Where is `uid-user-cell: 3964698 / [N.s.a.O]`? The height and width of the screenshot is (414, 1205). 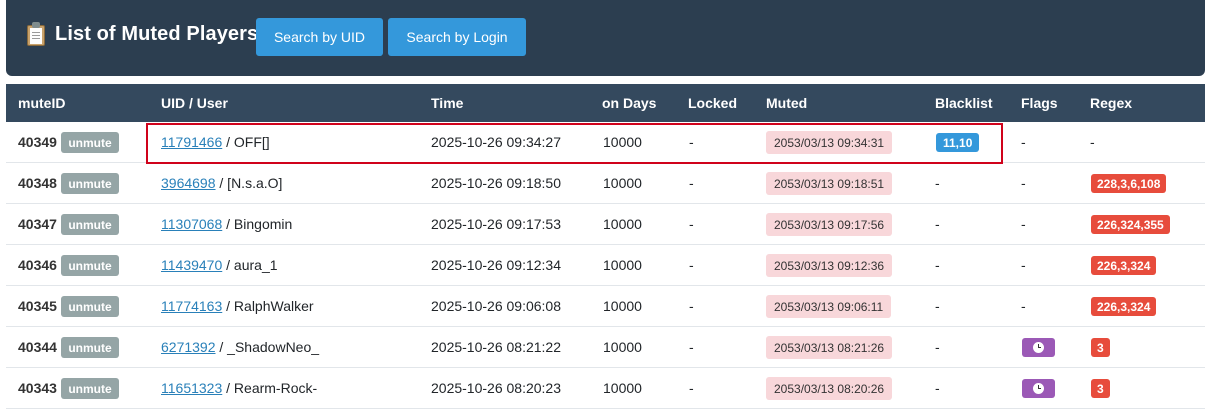
uid-user-cell: 3964698 / [N.s.a.O] is located at coordinates (221, 183).